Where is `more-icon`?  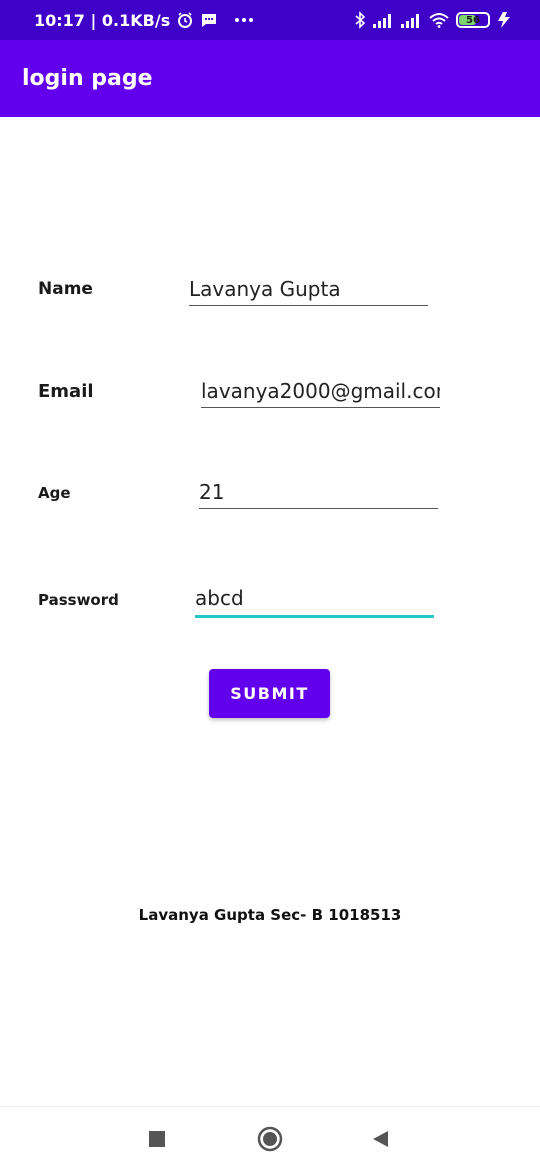 more-icon is located at coordinates (244, 20).